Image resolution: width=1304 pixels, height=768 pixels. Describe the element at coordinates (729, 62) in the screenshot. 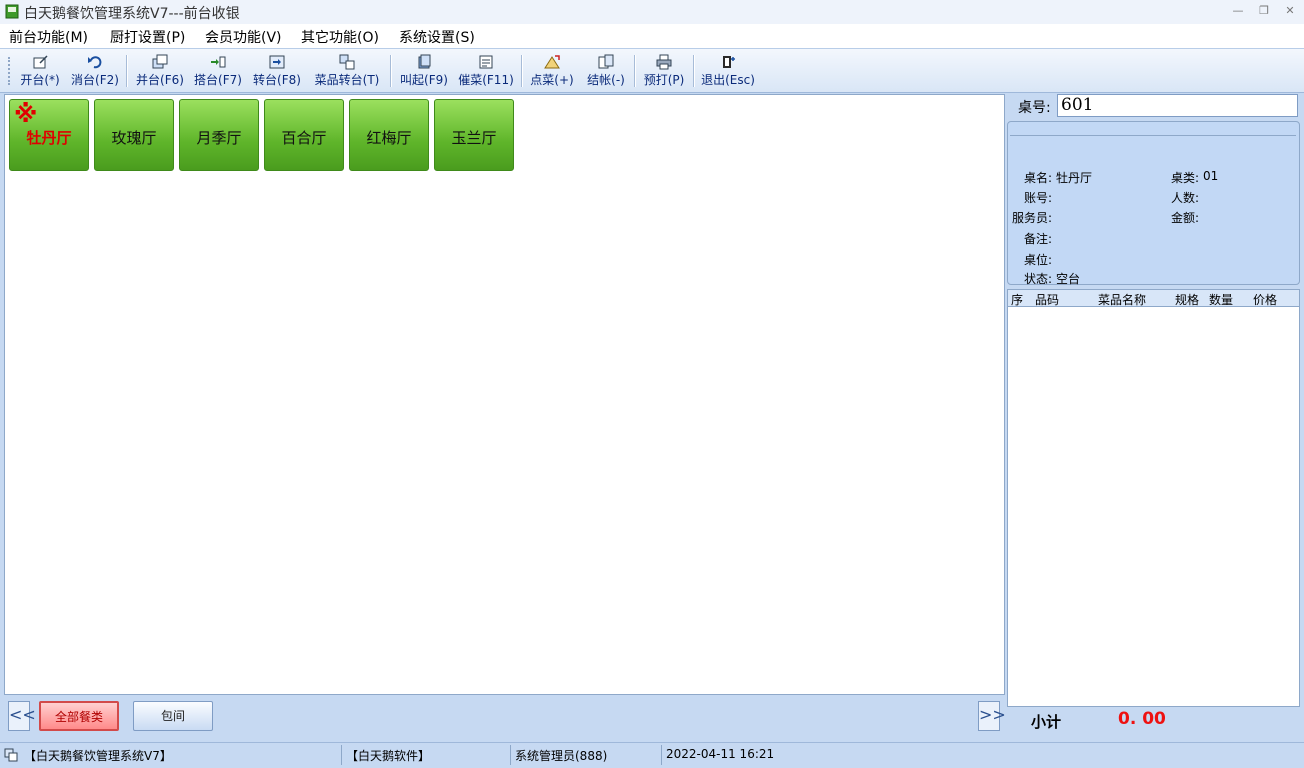

I see `exit-icon` at that location.